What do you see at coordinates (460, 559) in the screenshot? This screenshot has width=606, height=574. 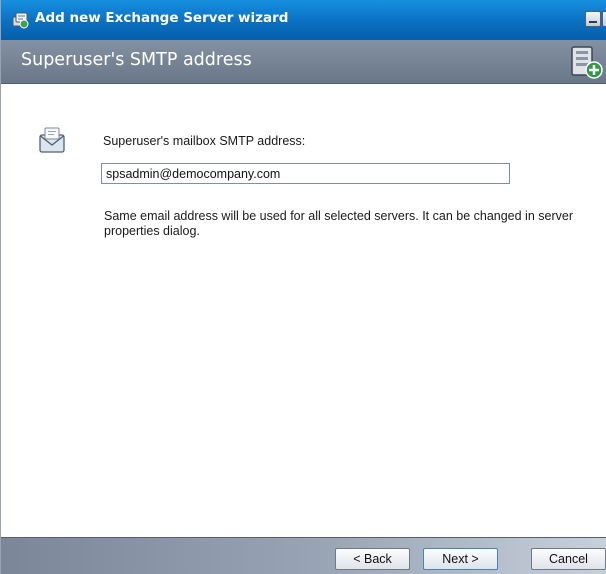 I see `next-button: Next >` at bounding box center [460, 559].